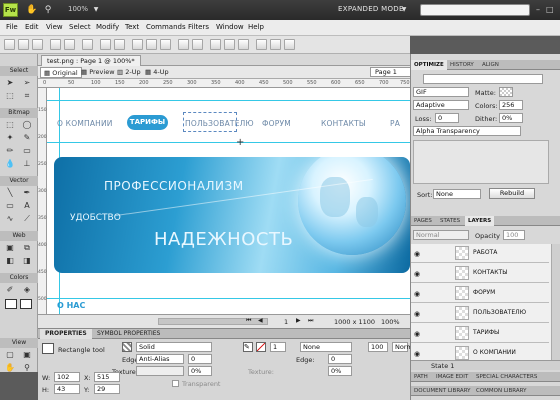 Image resolution: width=560 pixels, height=400 pixels. Describe the element at coordinates (12, 27) in the screenshot. I see `menu-file: File` at that location.